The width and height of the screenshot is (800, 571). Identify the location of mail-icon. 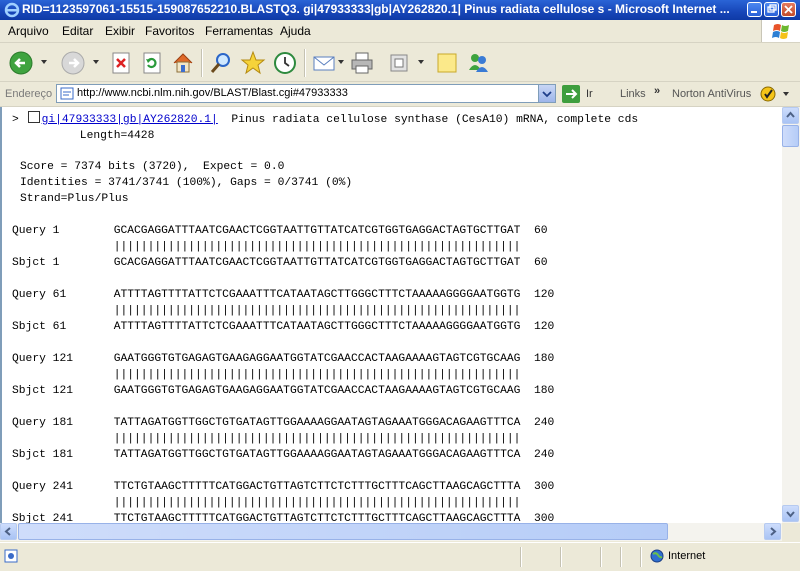
(324, 63).